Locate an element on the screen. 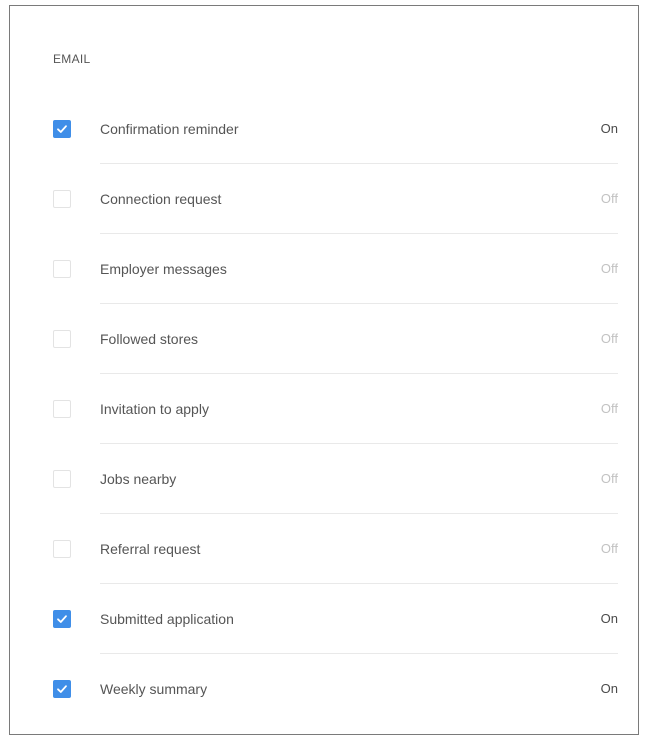 The image size is (651, 741). notification-row: Followed stores Off is located at coordinates (324, 339).